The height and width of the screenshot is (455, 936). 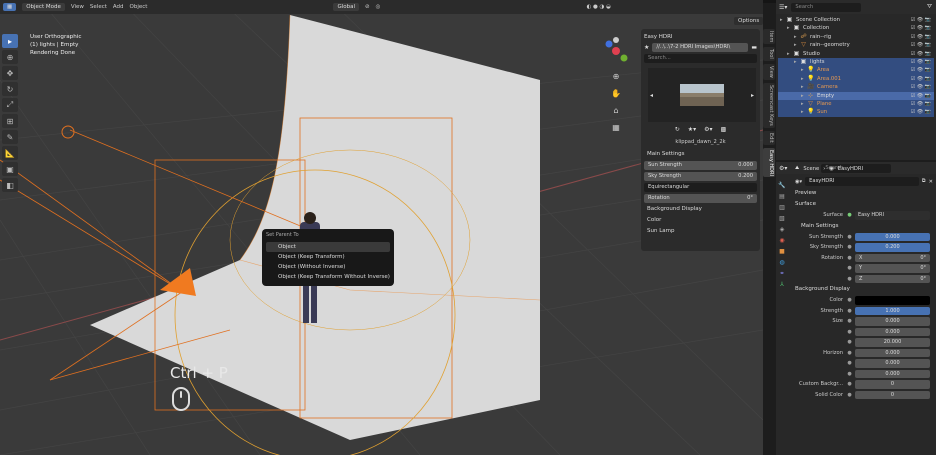 What do you see at coordinates (862, 181) in the screenshot?
I see `world-name-field: EasyHDRI` at bounding box center [862, 181].